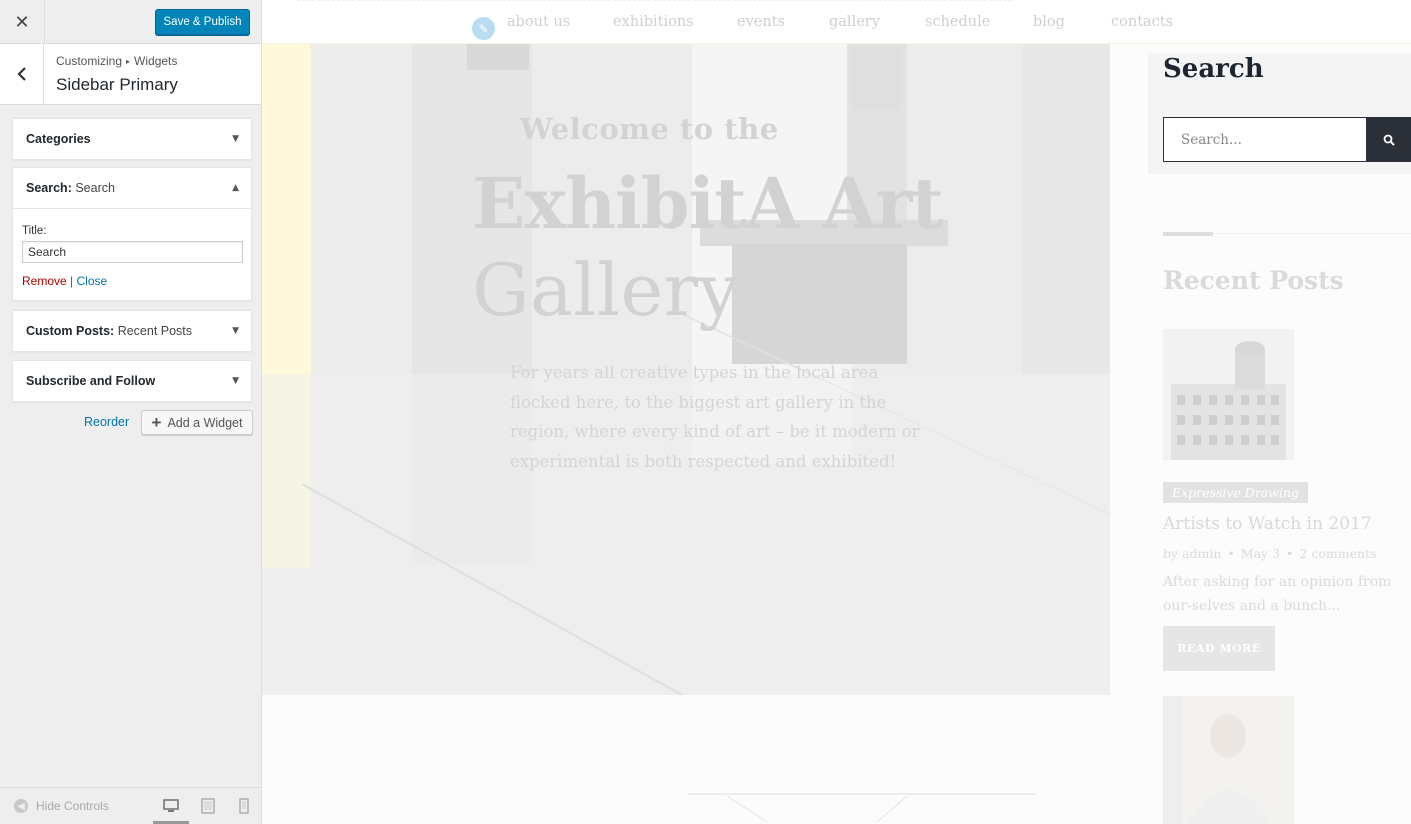  I want to click on hero-title-line-1: ExhibitA Art, so click(708, 203).